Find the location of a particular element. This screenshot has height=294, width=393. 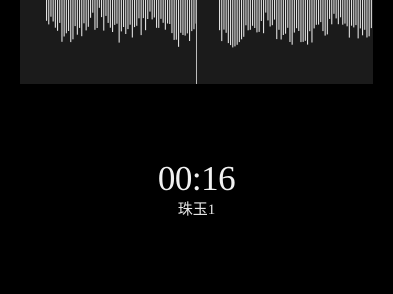

recording-name: 珠玉1 is located at coordinates (196, 210).